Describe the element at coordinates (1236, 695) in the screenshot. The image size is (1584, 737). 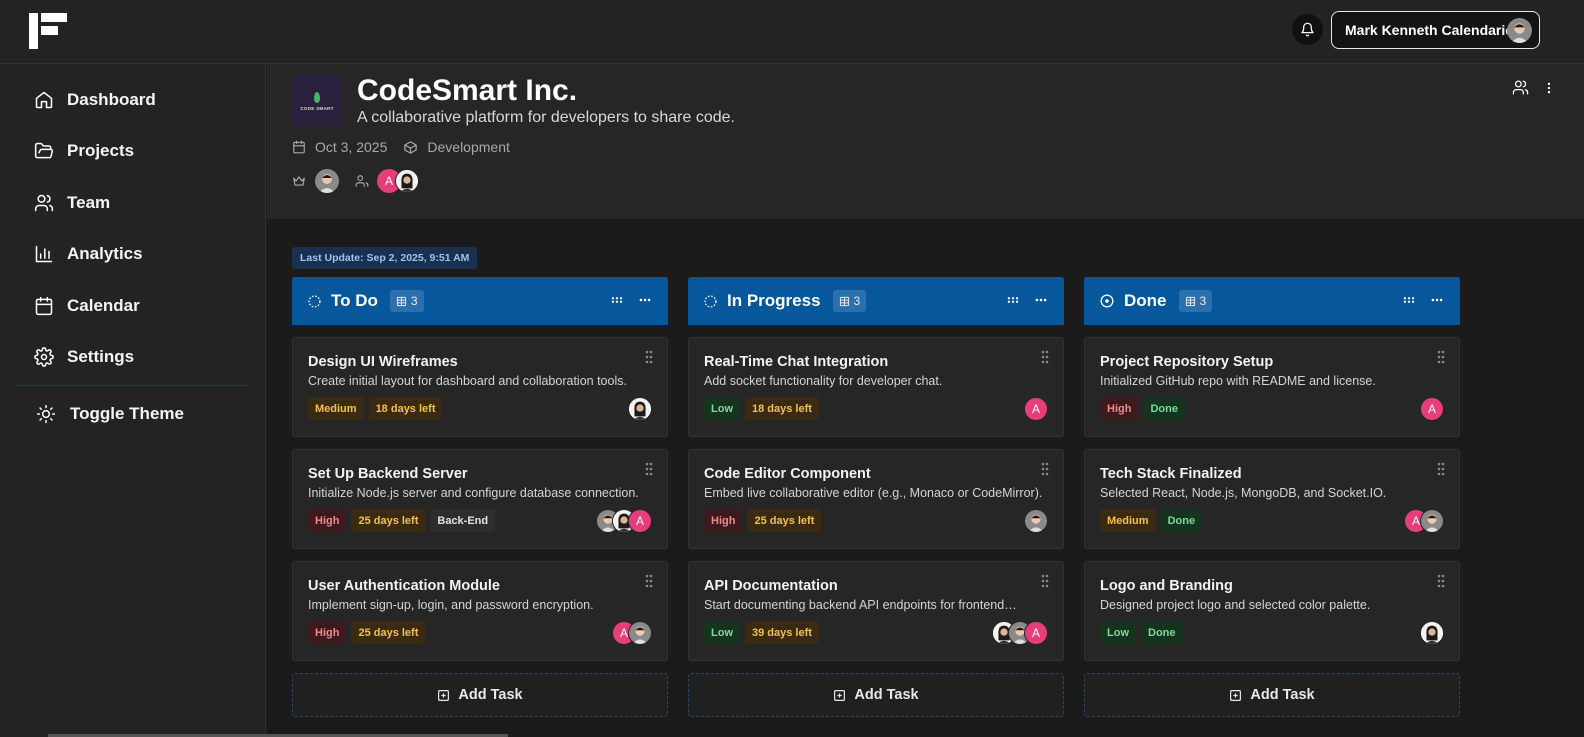
I see `plus-square-icon` at that location.